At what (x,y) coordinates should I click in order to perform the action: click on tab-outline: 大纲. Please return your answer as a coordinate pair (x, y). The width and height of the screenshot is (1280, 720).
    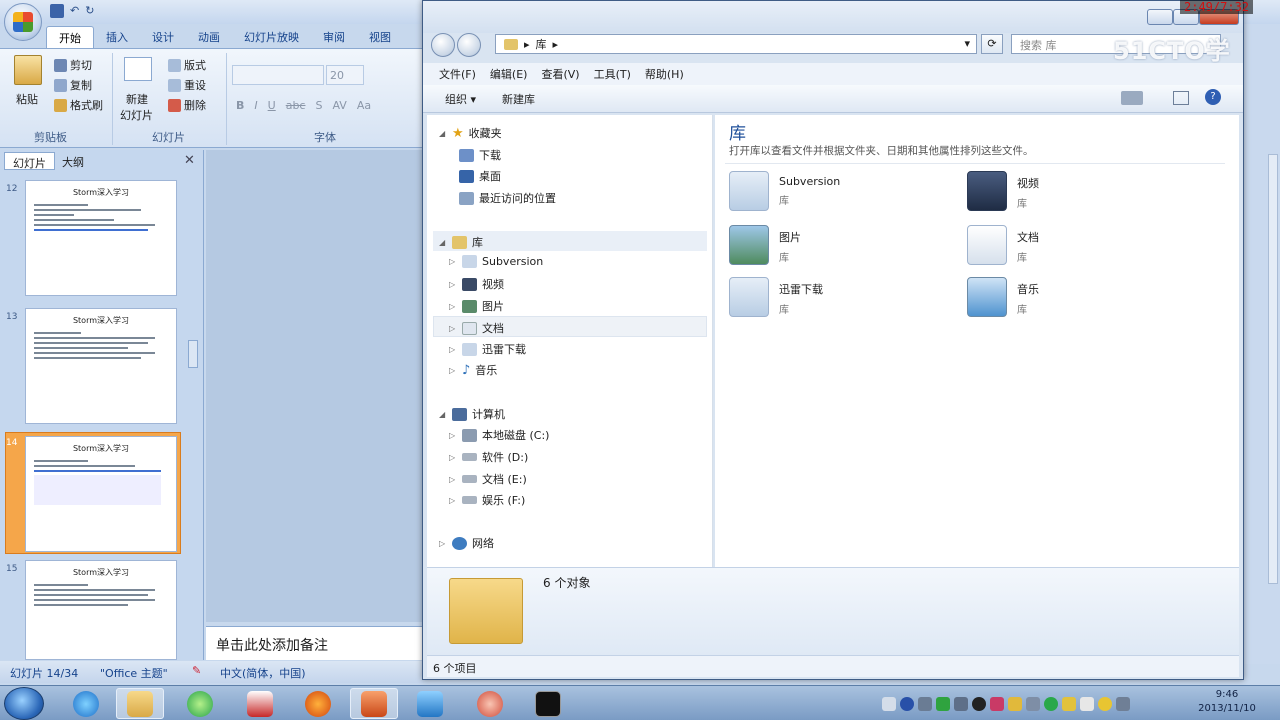
    Looking at the image, I should click on (73, 161).